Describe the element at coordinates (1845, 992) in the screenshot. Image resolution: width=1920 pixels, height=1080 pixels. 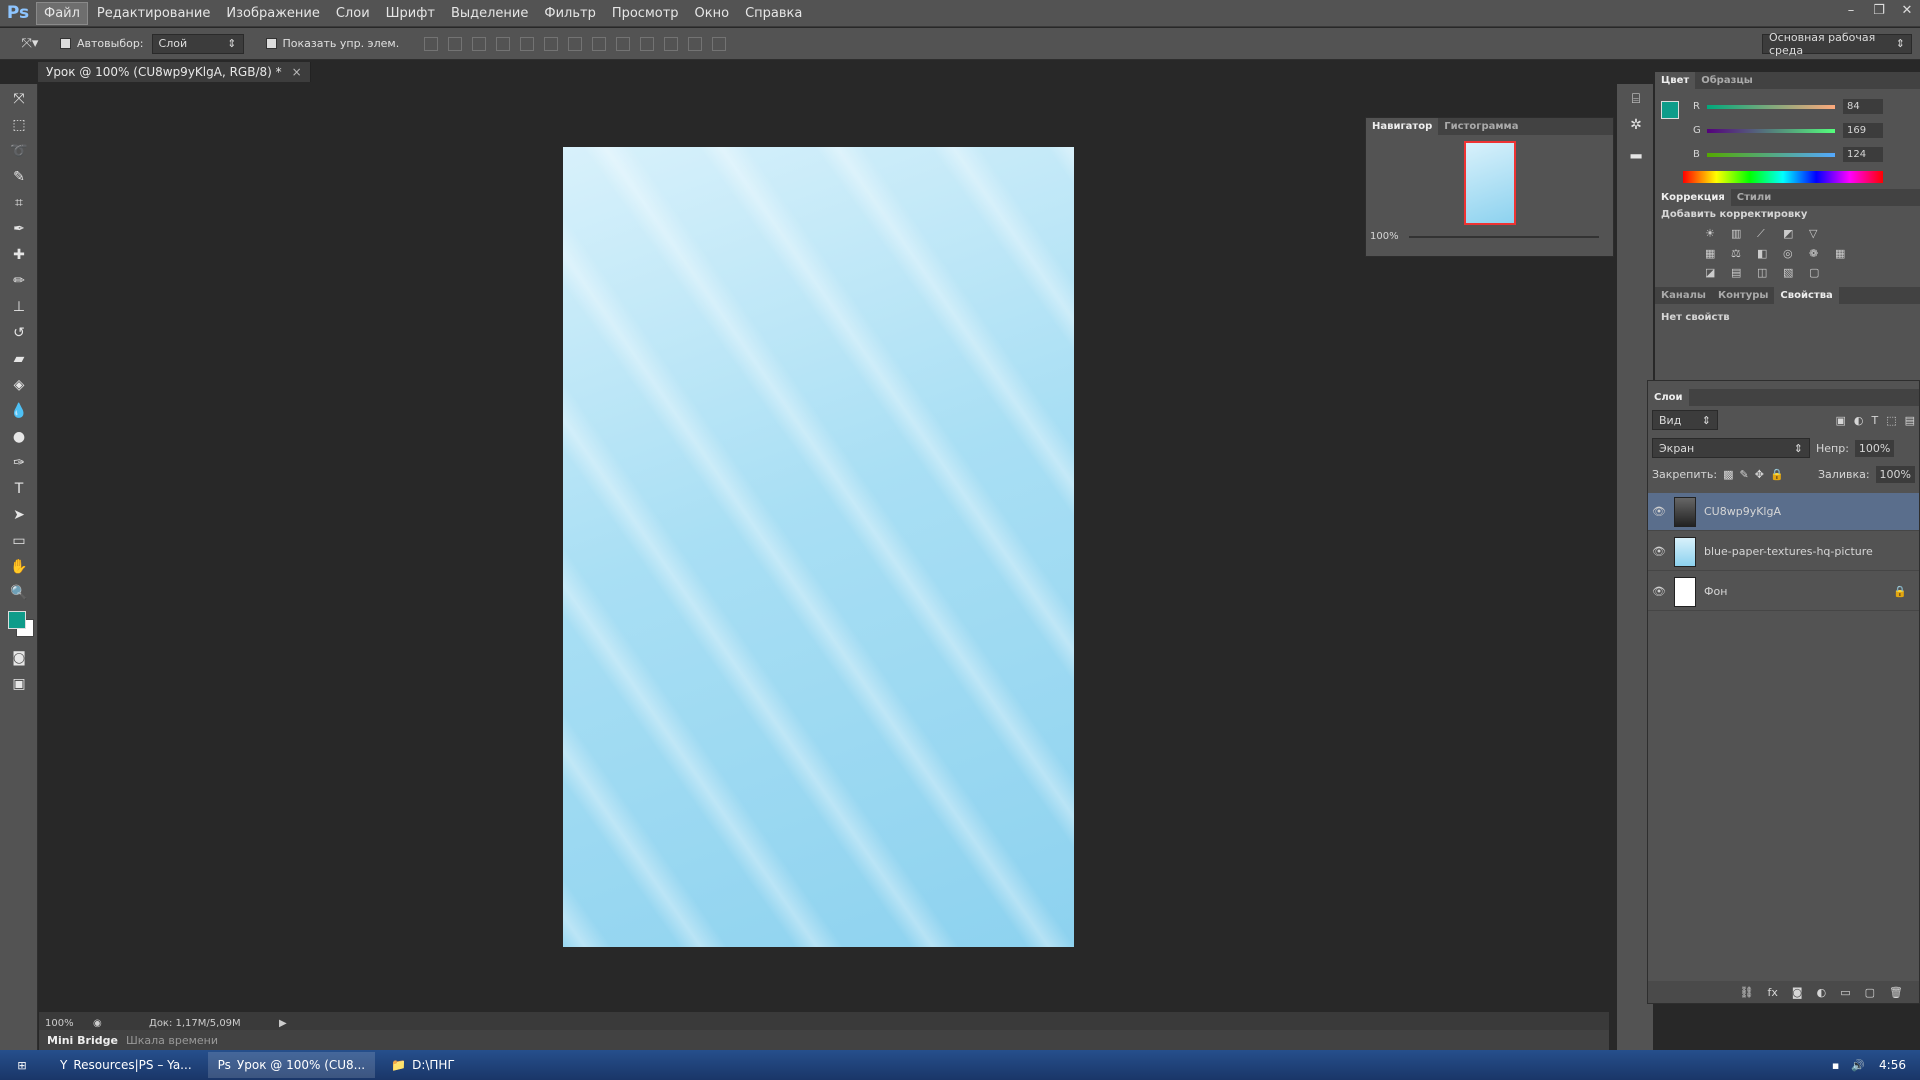
I see `new-group-icon: ▭` at that location.